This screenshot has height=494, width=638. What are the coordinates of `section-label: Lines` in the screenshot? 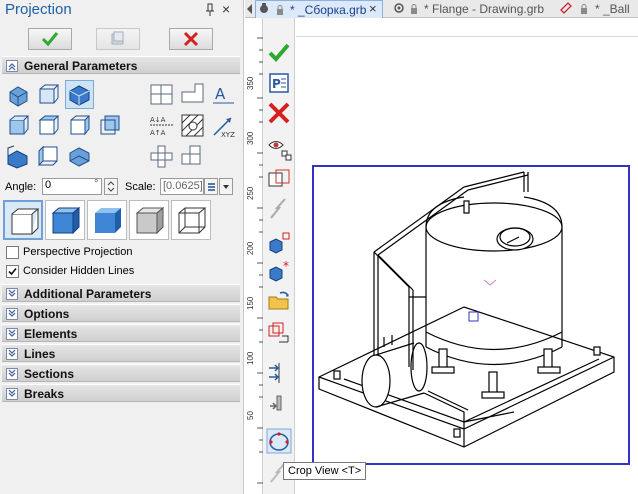 It's located at (40, 354).